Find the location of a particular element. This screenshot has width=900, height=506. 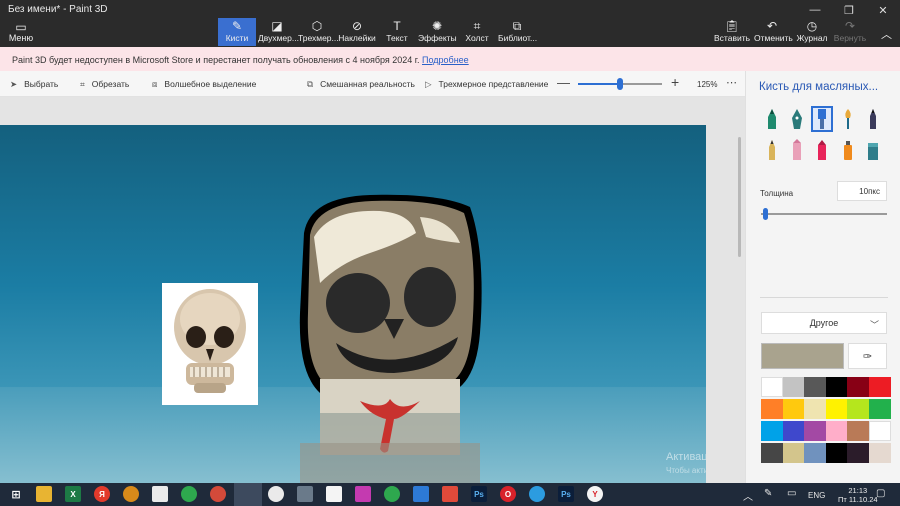

paste-button: 📋︎ Вставить is located at coordinates (732, 32).